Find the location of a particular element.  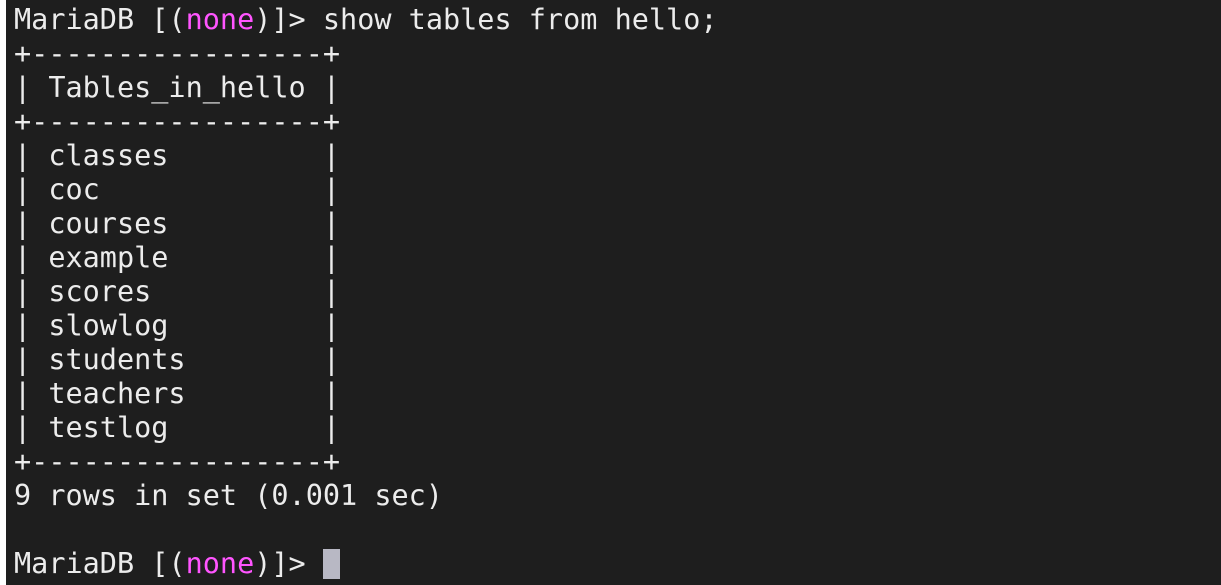

table-row: | courses | is located at coordinates (177, 223).